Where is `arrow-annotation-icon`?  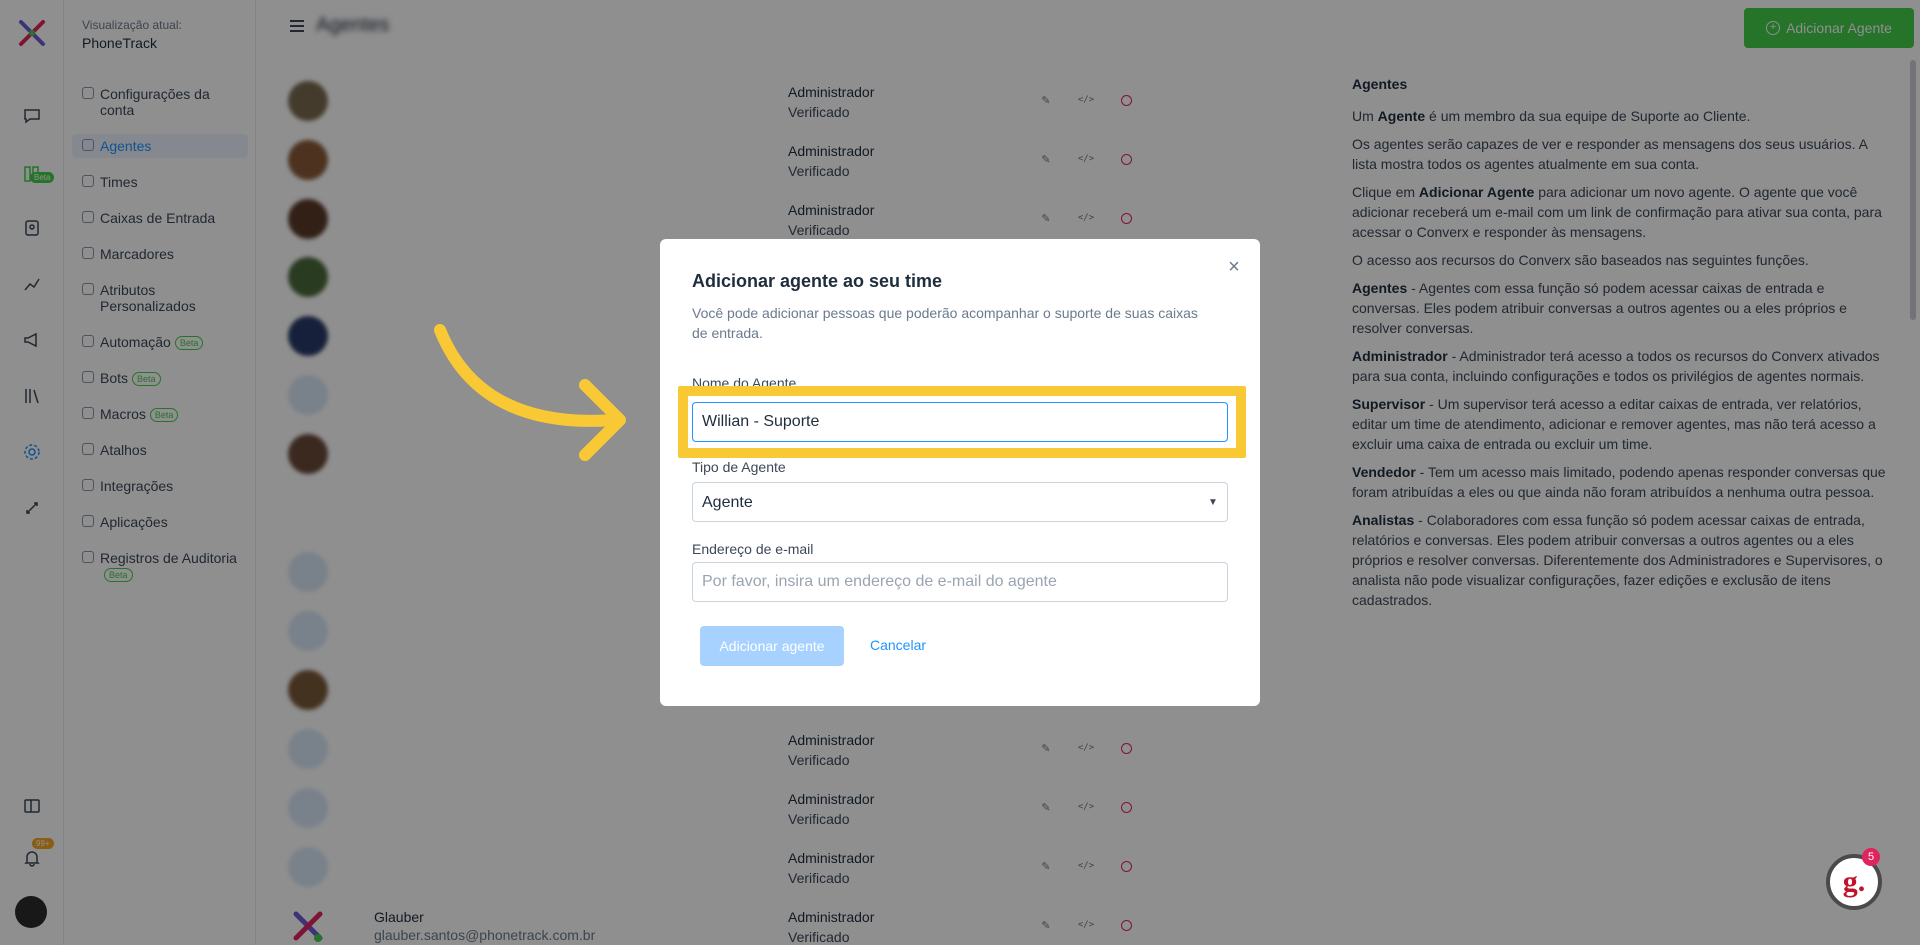
arrow-annotation-icon is located at coordinates (530, 392).